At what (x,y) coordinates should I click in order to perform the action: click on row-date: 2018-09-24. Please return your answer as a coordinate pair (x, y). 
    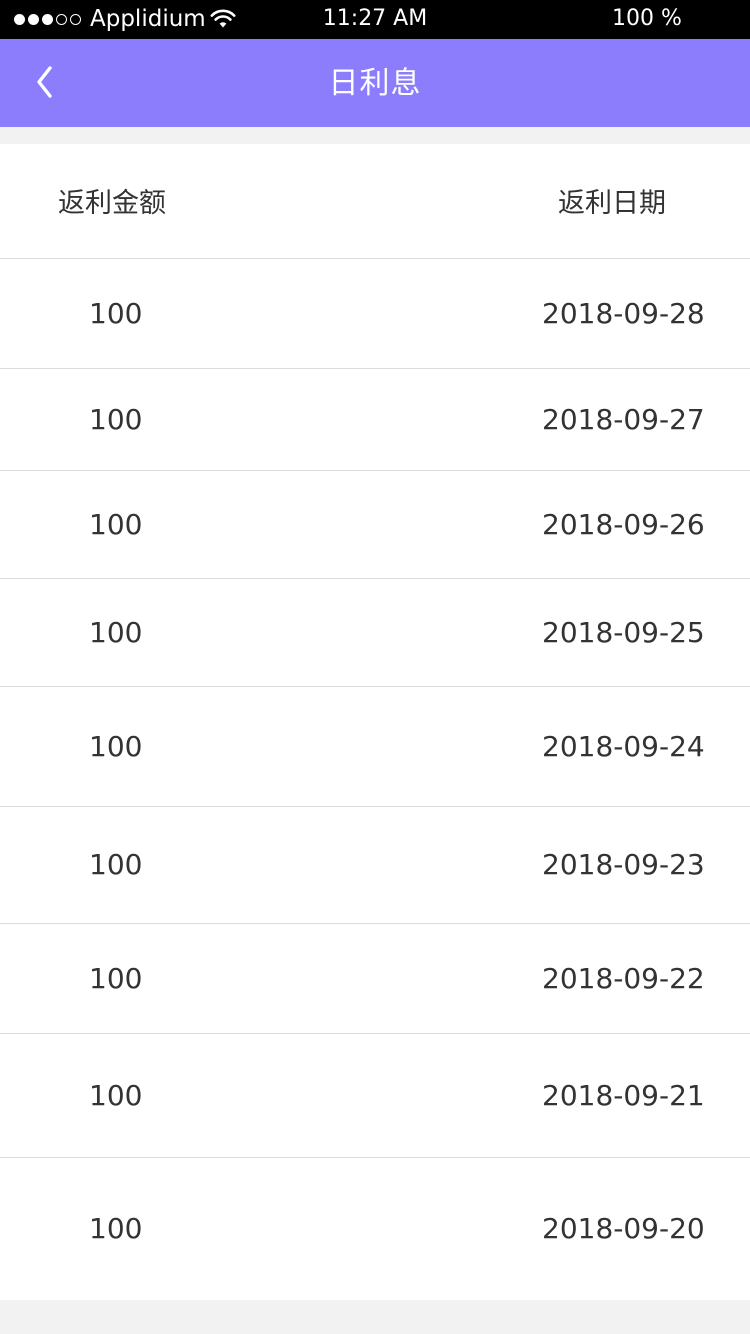
    Looking at the image, I should click on (623, 746).